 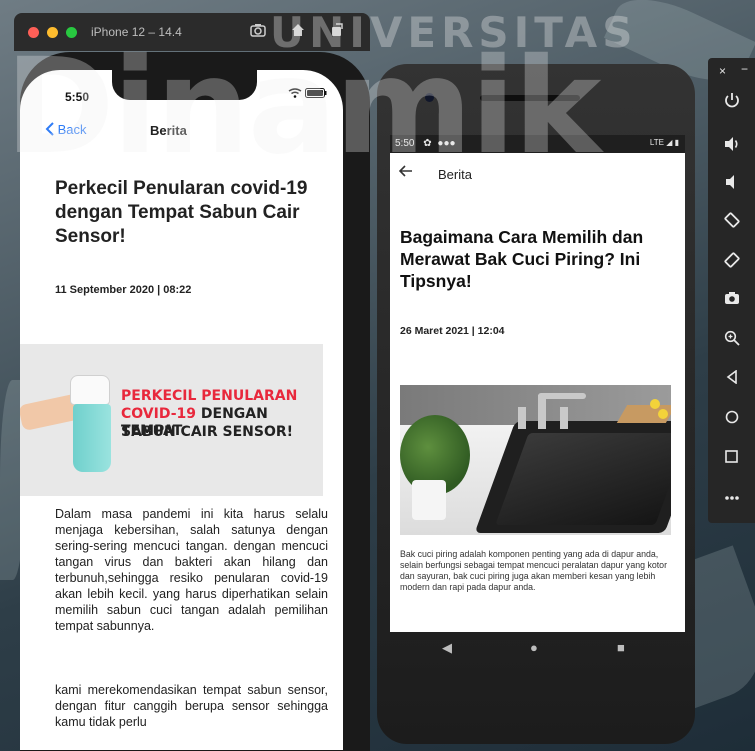 I want to click on home-button, so click(x=298, y=32).